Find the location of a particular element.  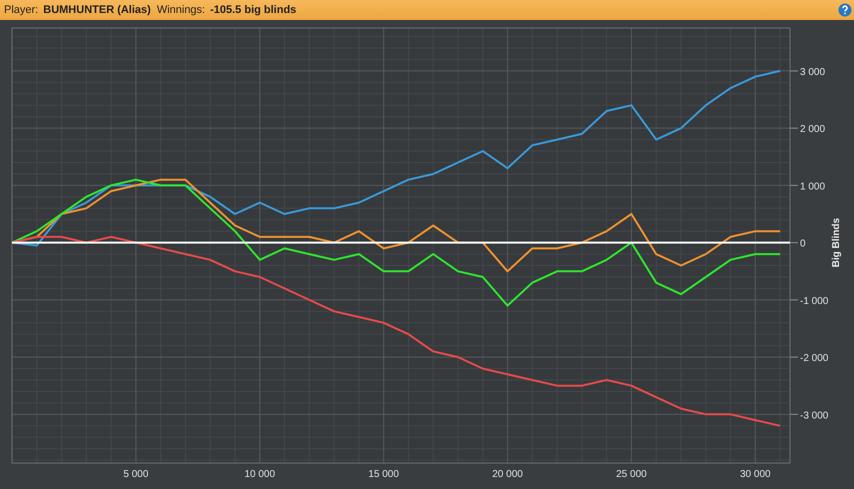

player-label: Player: is located at coordinates (21, 10).